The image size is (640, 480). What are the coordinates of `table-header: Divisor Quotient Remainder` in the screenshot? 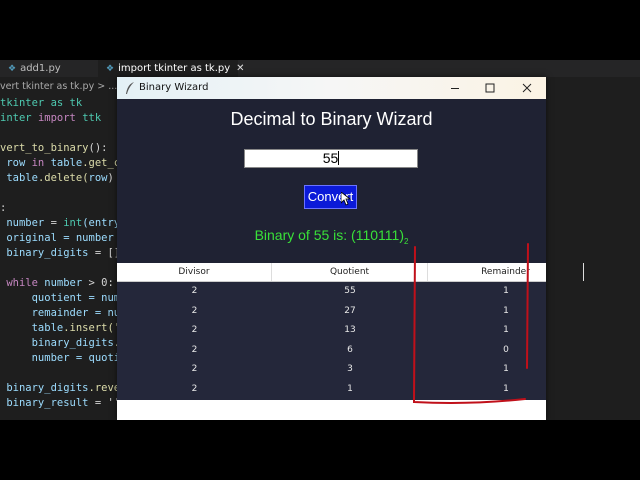 It's located at (350, 272).